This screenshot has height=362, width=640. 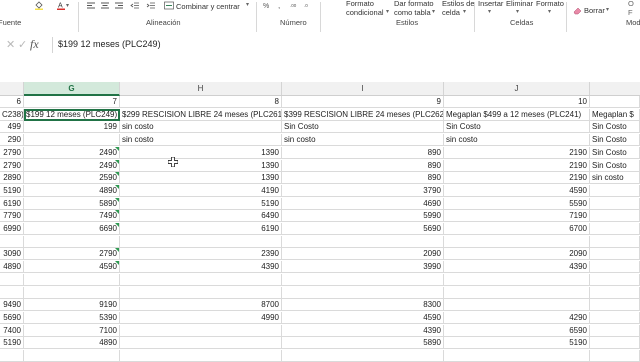 I want to click on cell-g-7: 2590, so click(x=72, y=178).